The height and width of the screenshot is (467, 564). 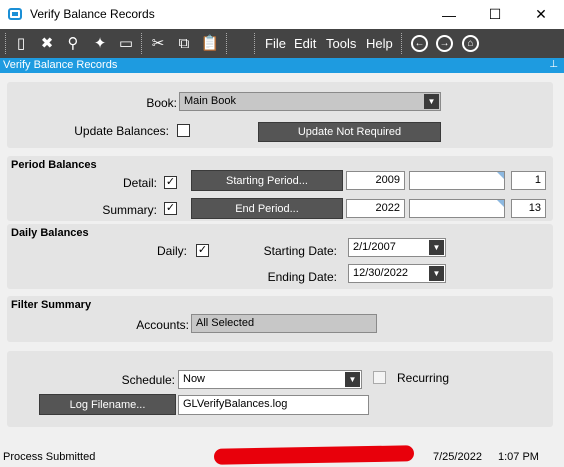 I want to click on log-filename-field: GLVerifyBalances.log, so click(x=273, y=405).